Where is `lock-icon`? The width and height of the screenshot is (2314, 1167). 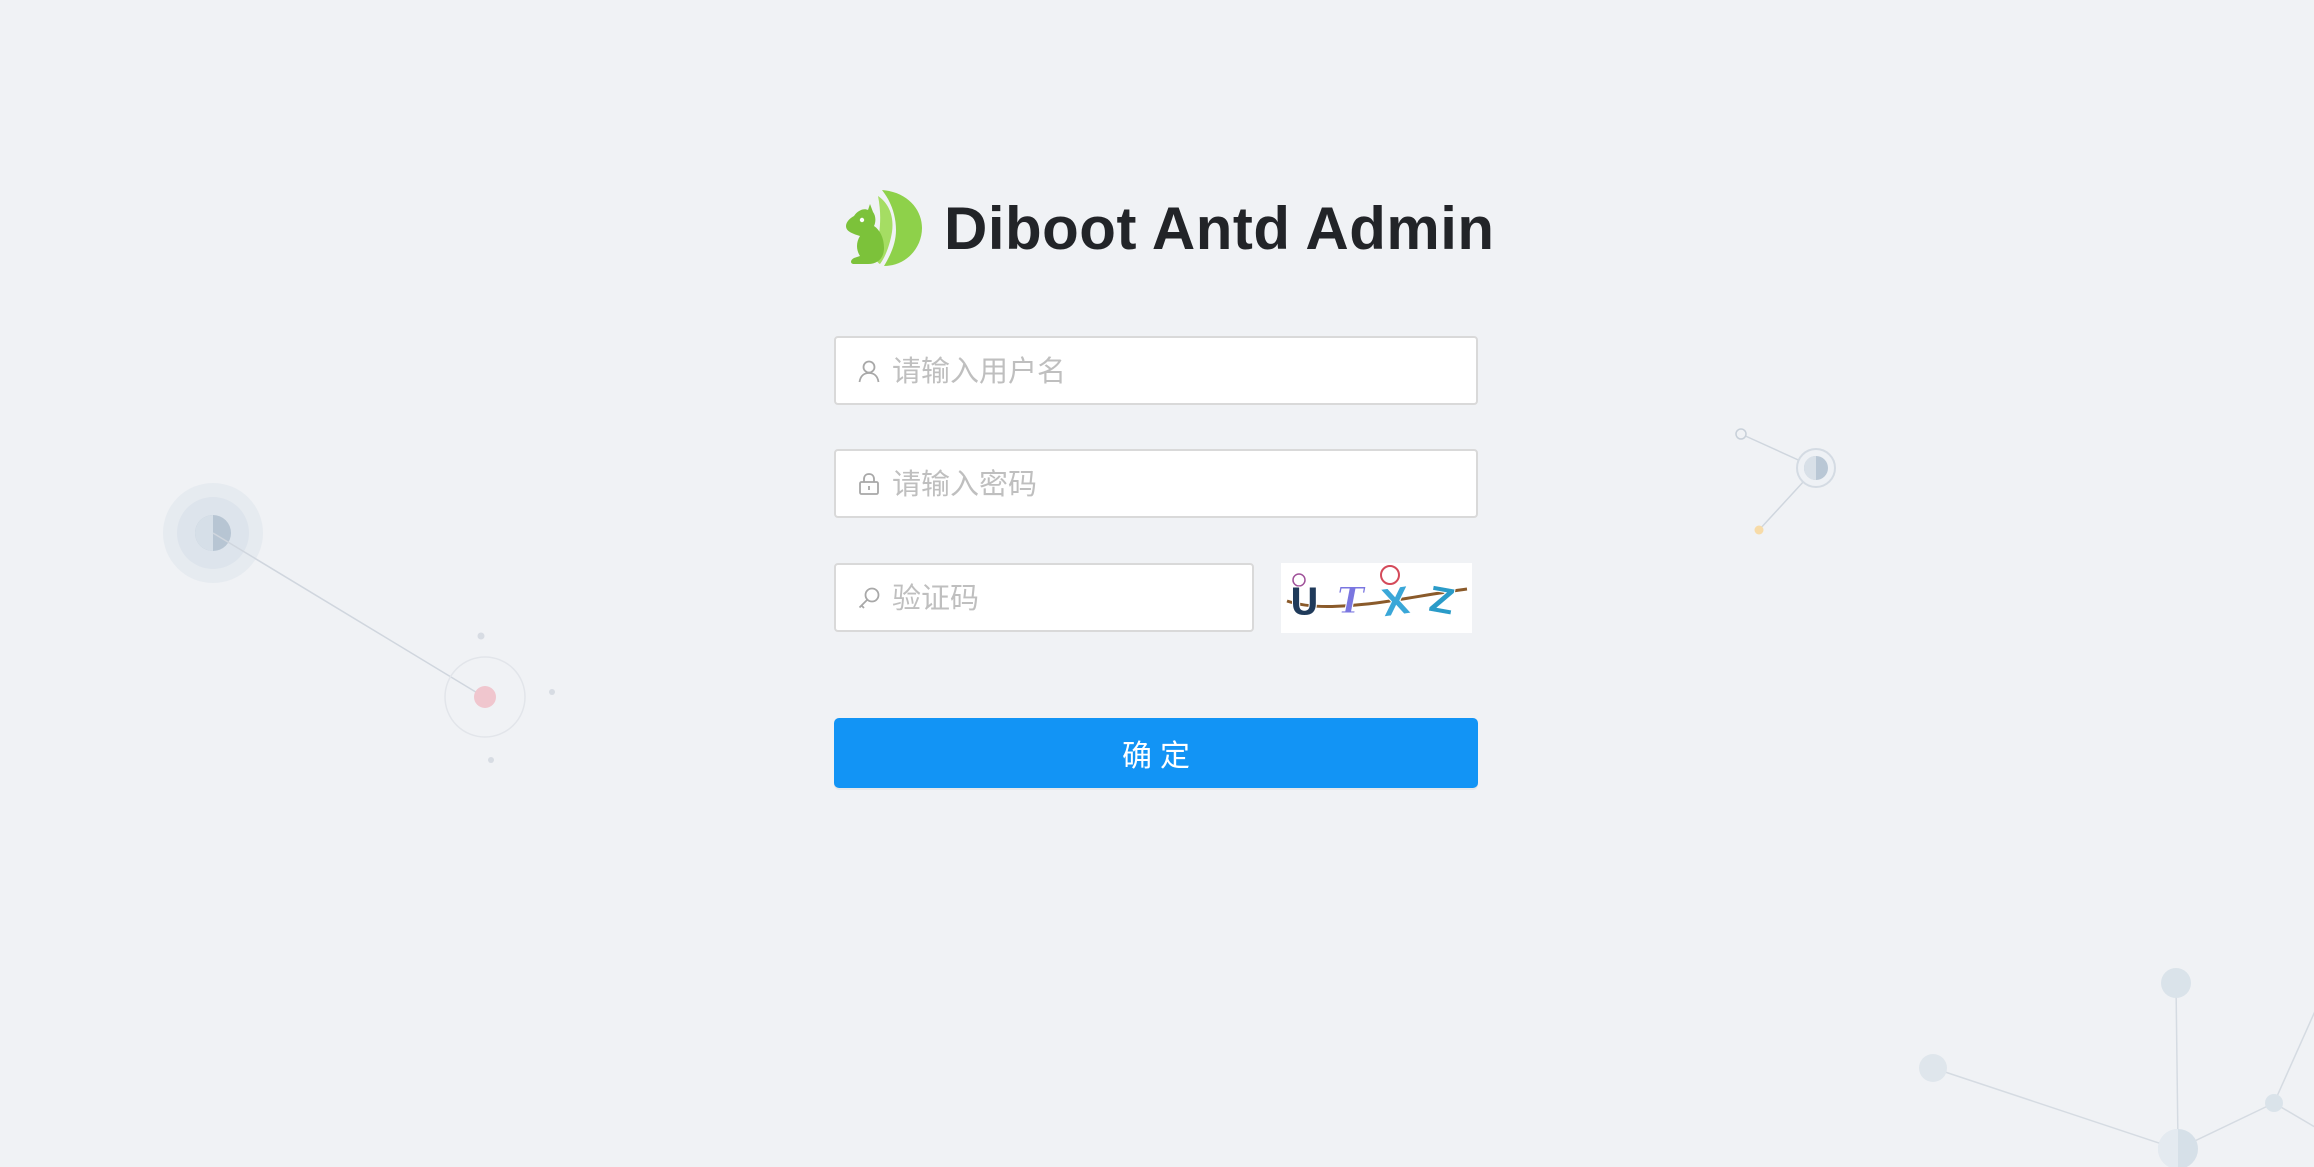
lock-icon is located at coordinates (869, 483).